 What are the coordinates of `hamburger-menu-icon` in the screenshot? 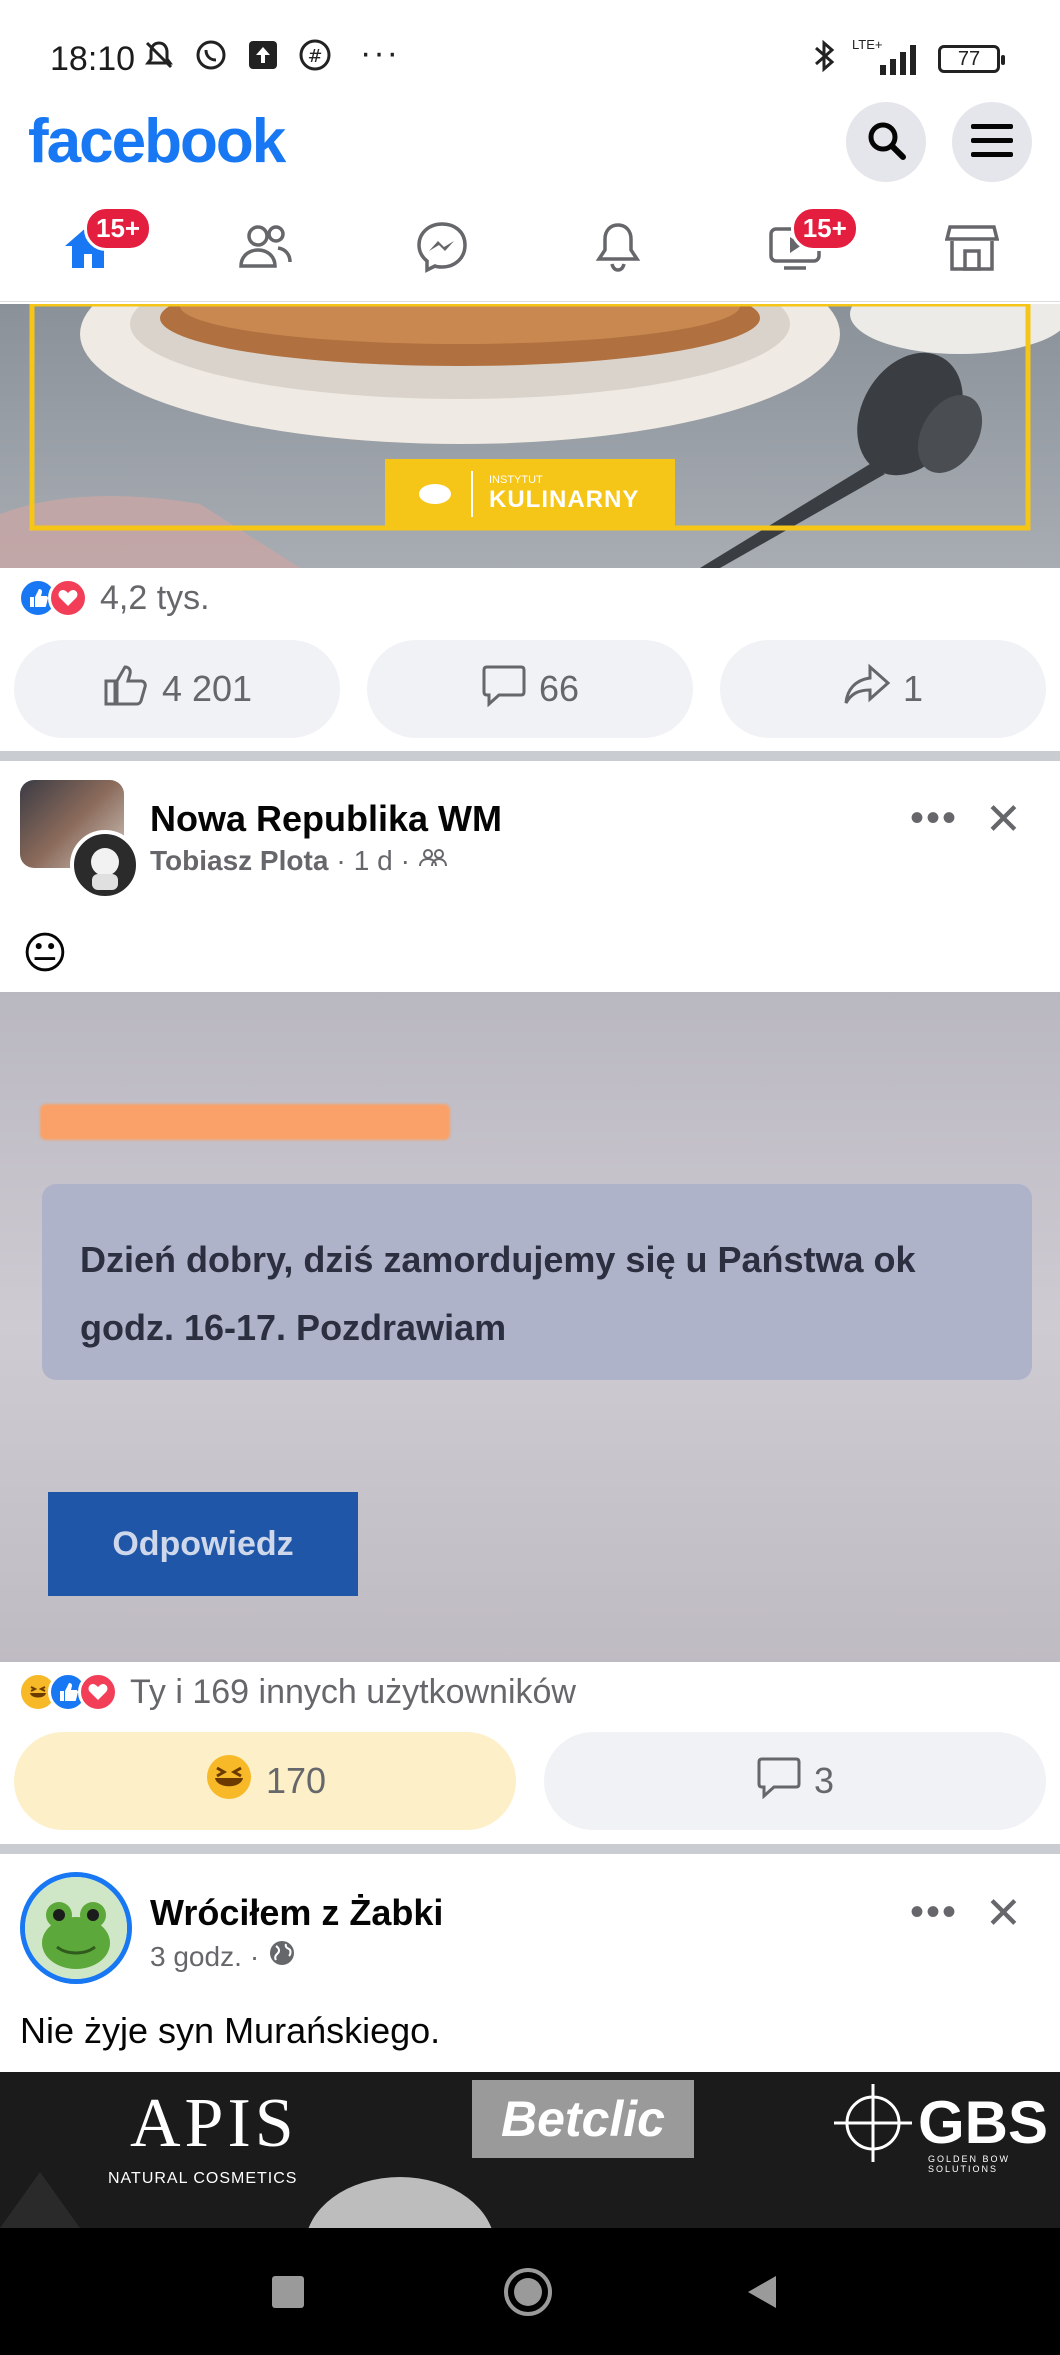 It's located at (992, 142).